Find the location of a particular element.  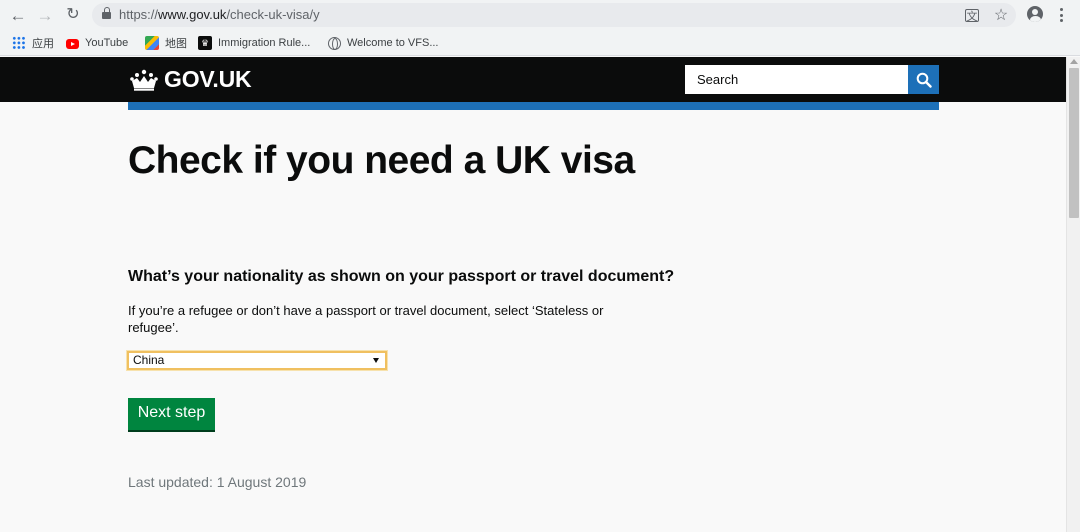

crown-icon is located at coordinates (144, 80).